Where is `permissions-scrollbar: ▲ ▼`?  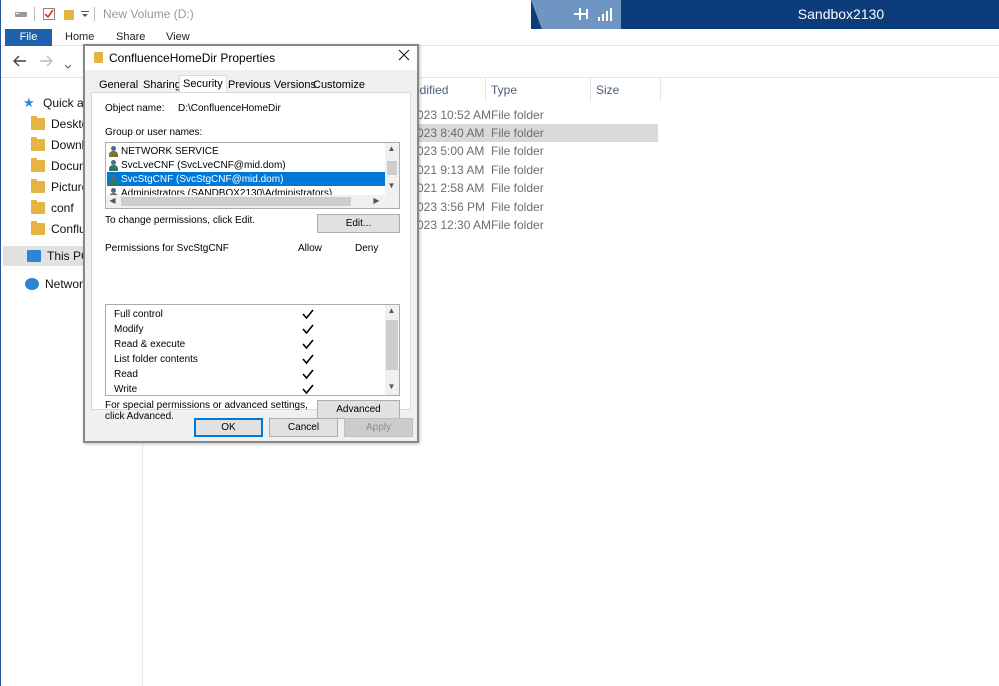 permissions-scrollbar: ▲ ▼ is located at coordinates (392, 350).